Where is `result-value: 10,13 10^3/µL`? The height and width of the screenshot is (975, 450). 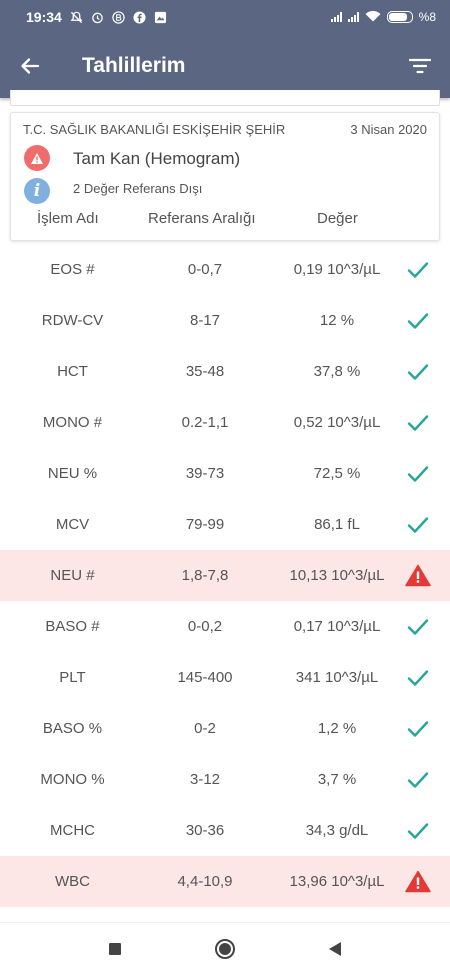 result-value: 10,13 10^3/µL is located at coordinates (337, 575).